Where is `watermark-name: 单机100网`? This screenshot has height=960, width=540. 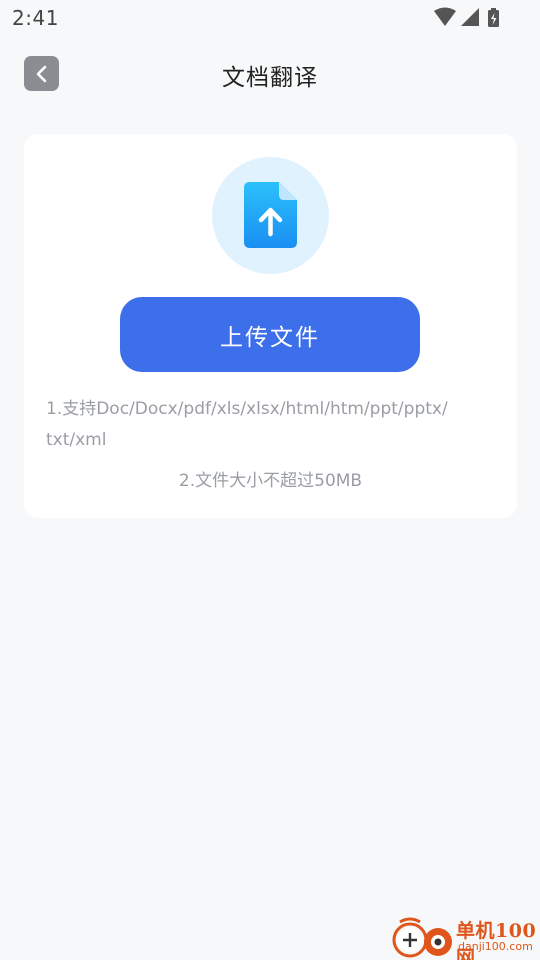 watermark-name: 单机100网 is located at coordinates (496, 940).